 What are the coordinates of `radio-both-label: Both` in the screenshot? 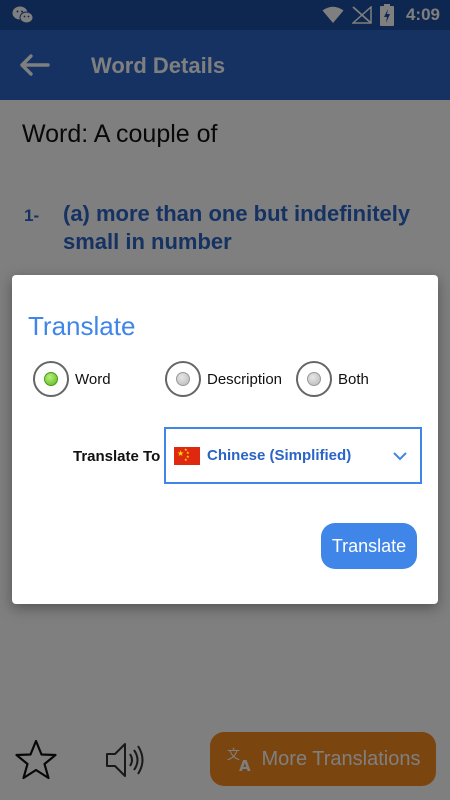 It's located at (353, 379).